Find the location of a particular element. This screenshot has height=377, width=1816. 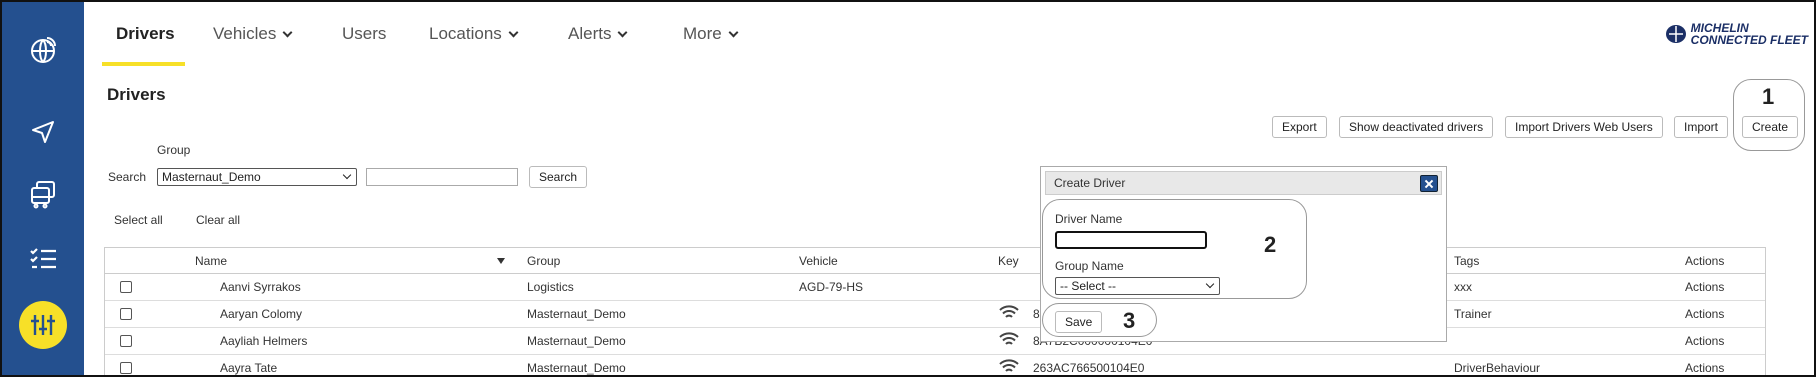

callout-number-2: 2 is located at coordinates (1270, 244).